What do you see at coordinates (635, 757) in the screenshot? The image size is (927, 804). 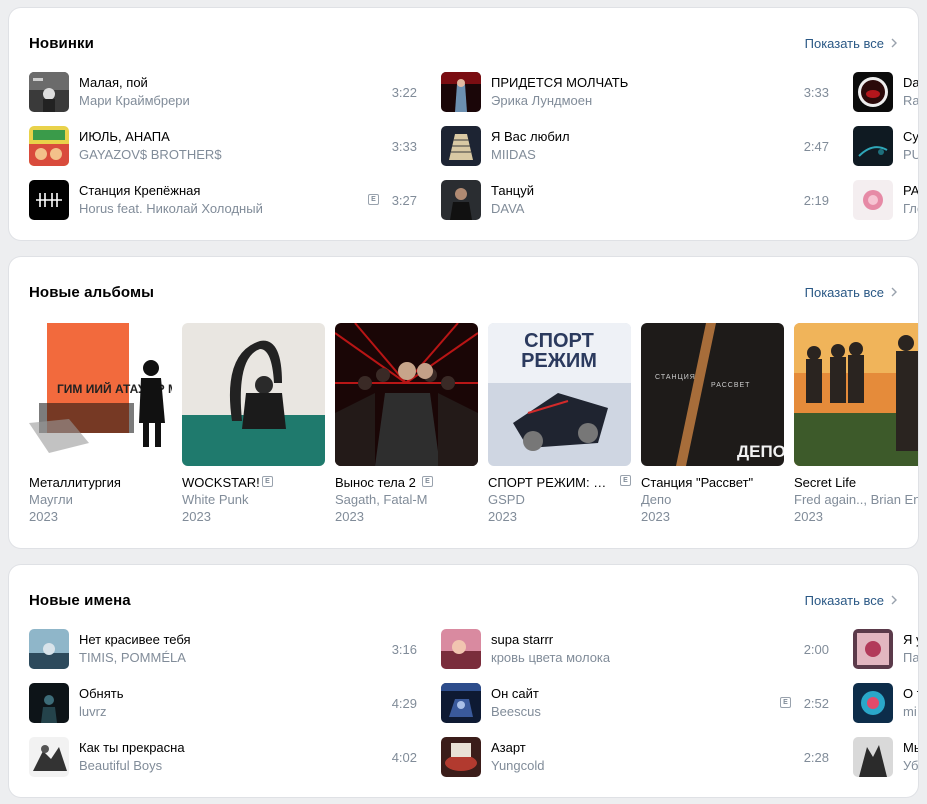 I see `track-row: Азарт Yungcold 2:28` at bounding box center [635, 757].